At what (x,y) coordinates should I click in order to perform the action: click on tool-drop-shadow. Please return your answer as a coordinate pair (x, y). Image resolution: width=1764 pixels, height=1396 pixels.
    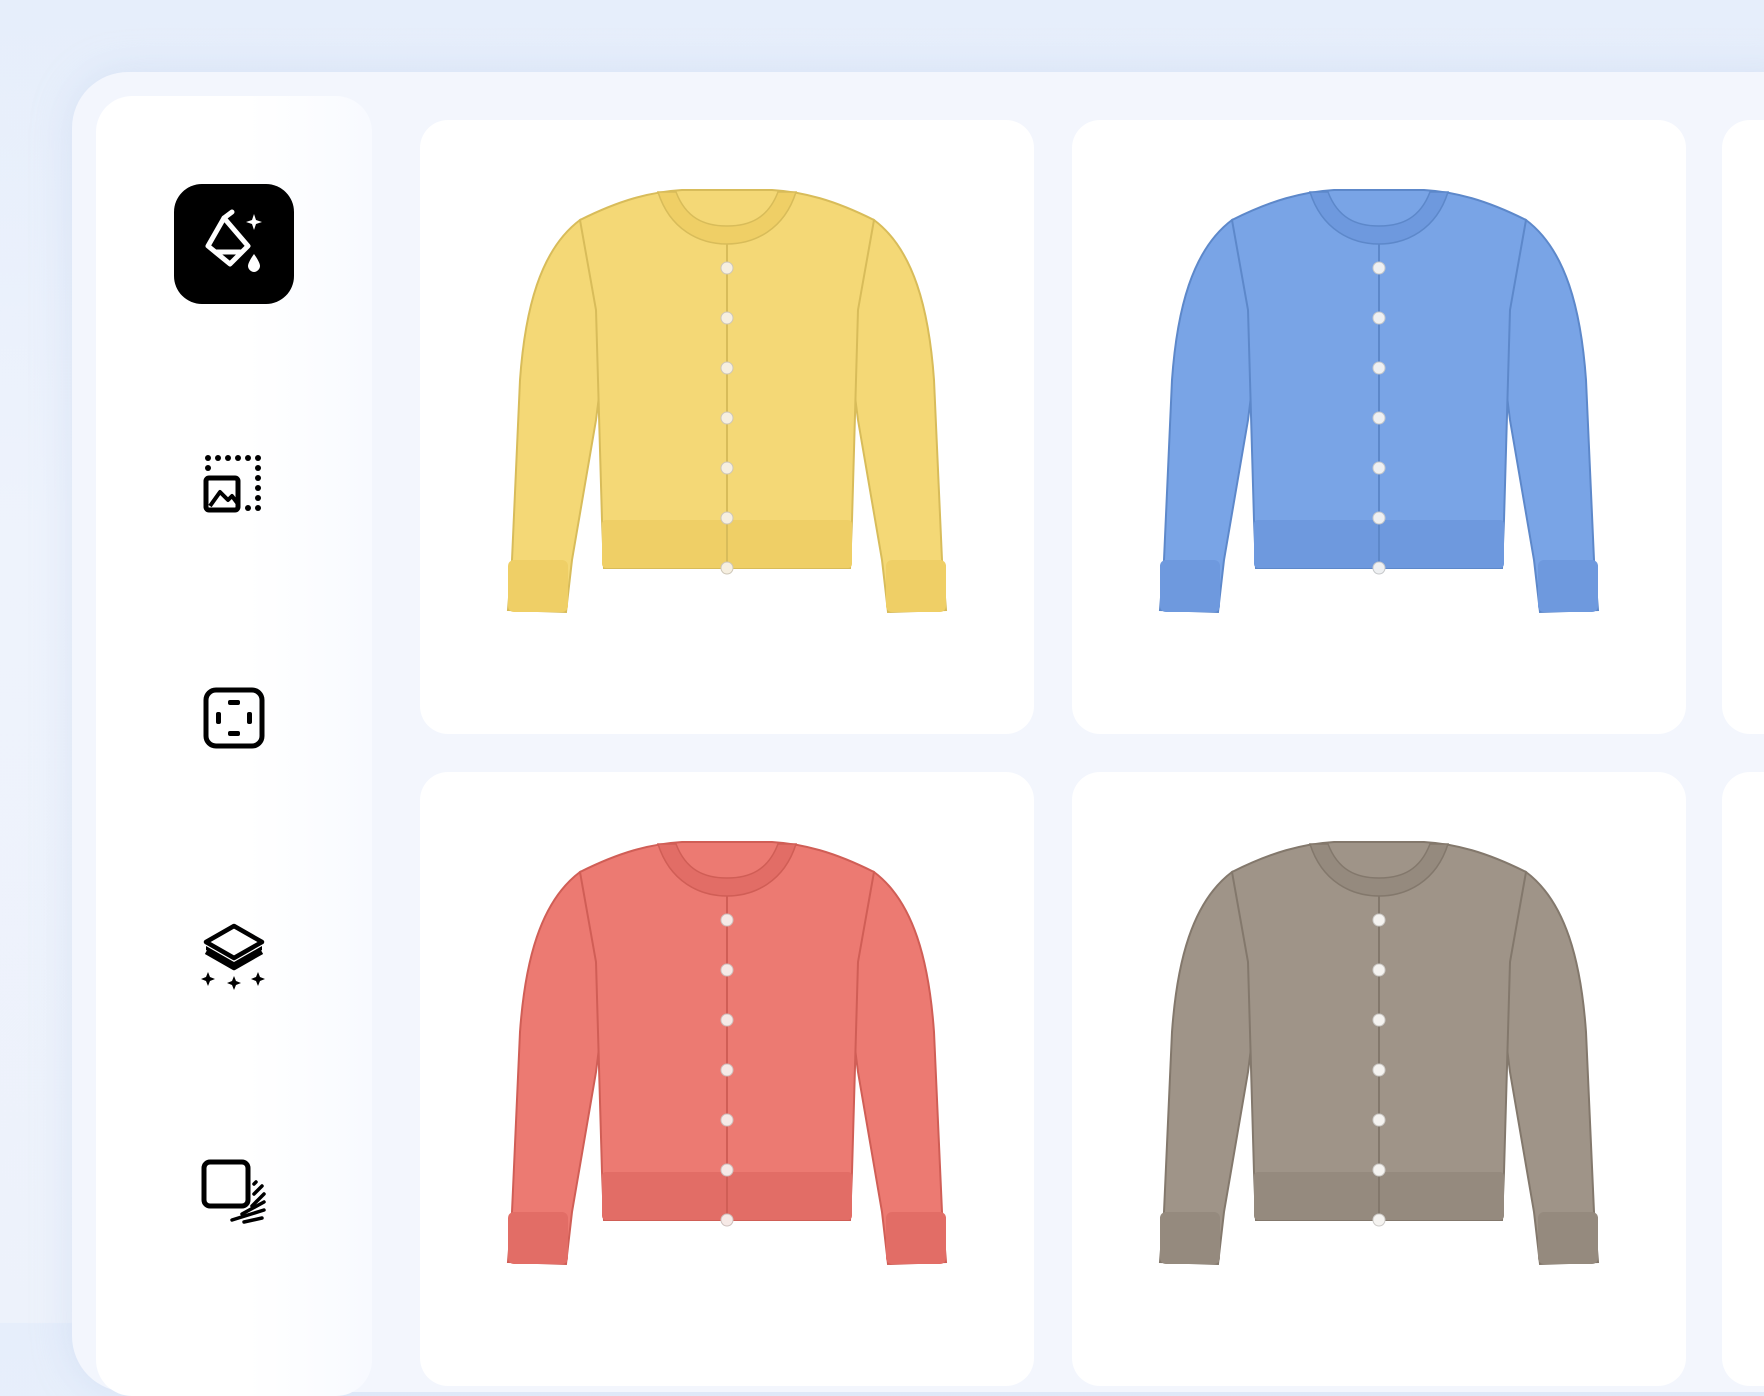
    Looking at the image, I should click on (234, 1192).